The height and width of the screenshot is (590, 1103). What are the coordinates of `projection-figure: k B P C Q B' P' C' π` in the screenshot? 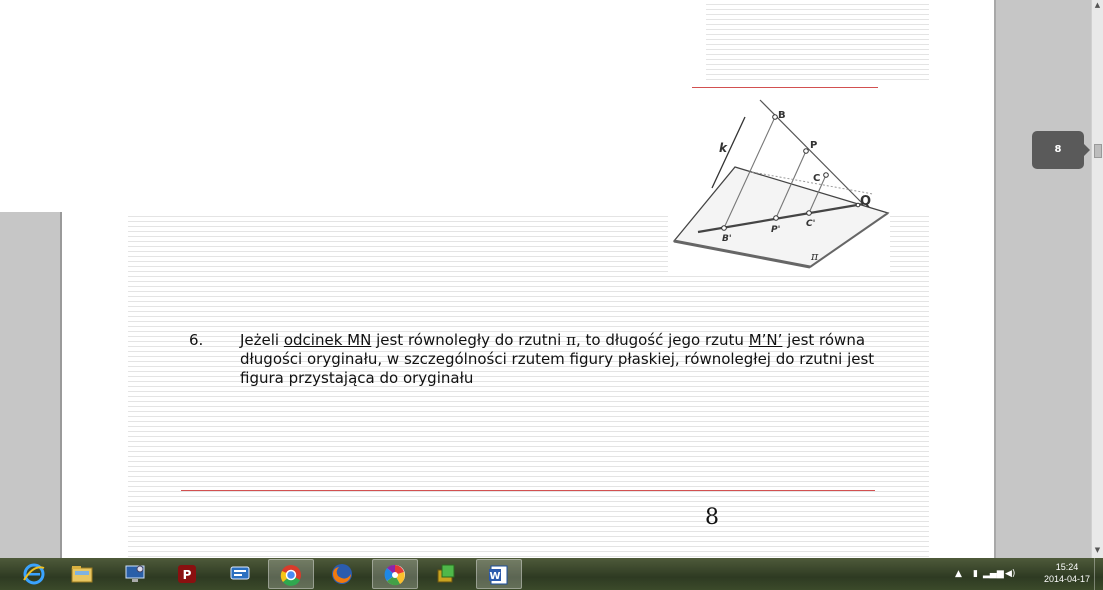 It's located at (779, 185).